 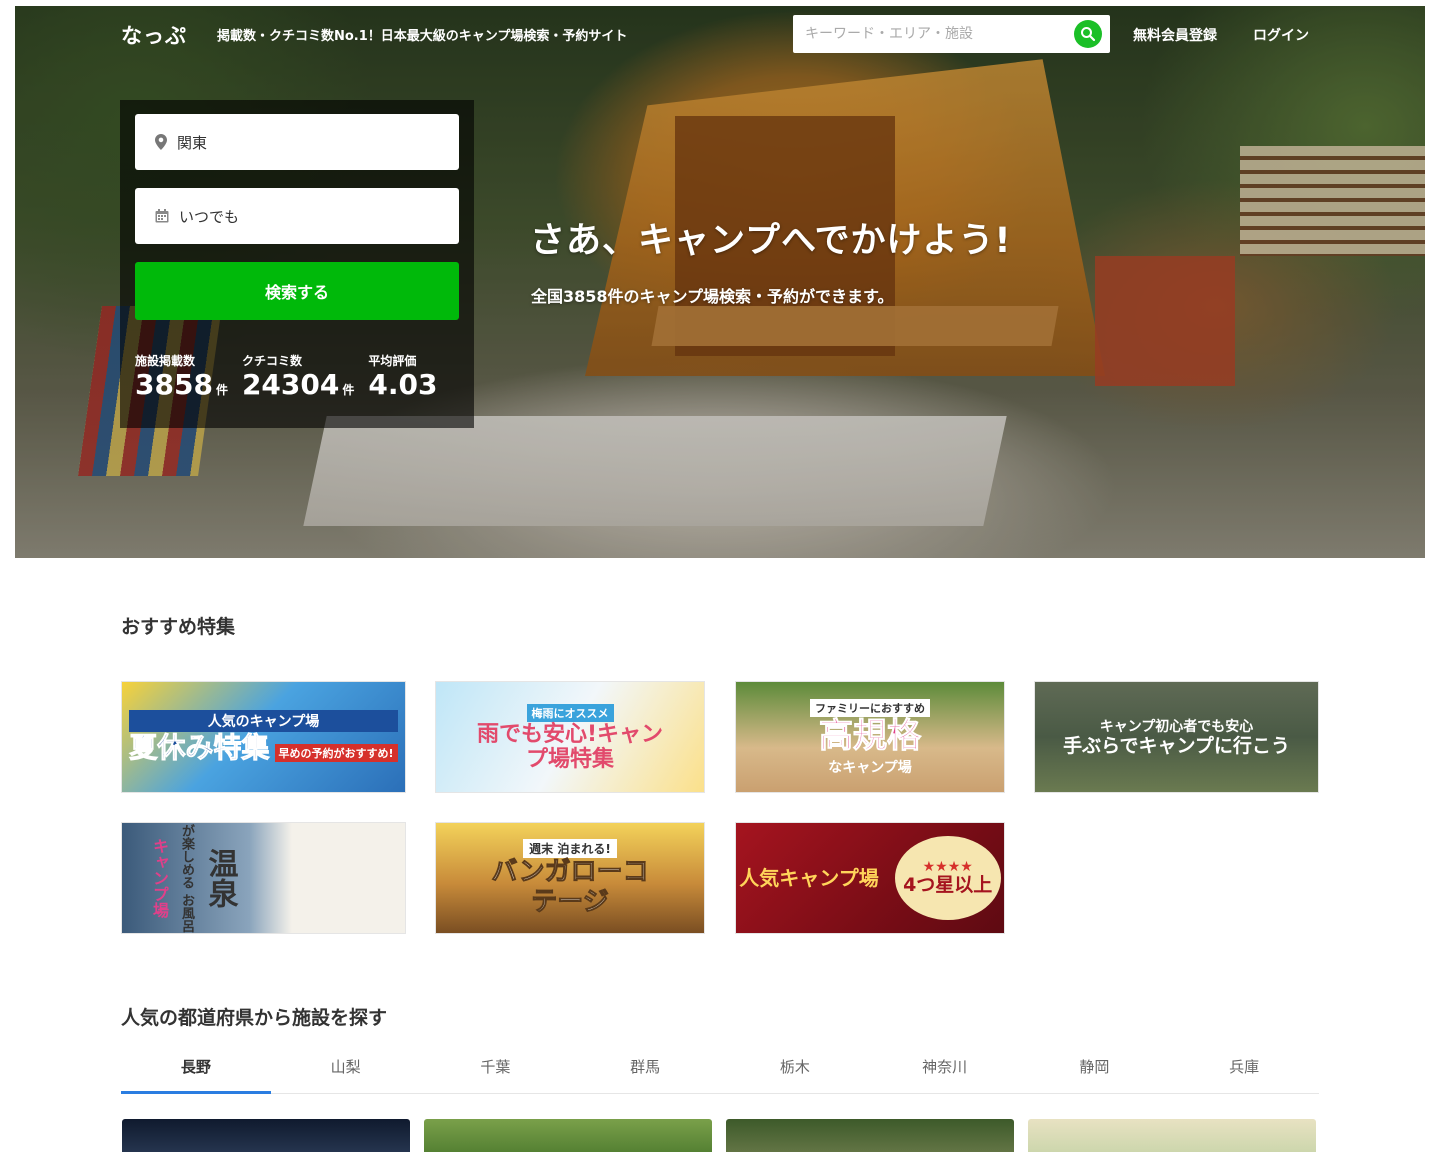 What do you see at coordinates (1176, 746) in the screenshot?
I see `banner-main: 手ぶらでキャンプに行こう` at bounding box center [1176, 746].